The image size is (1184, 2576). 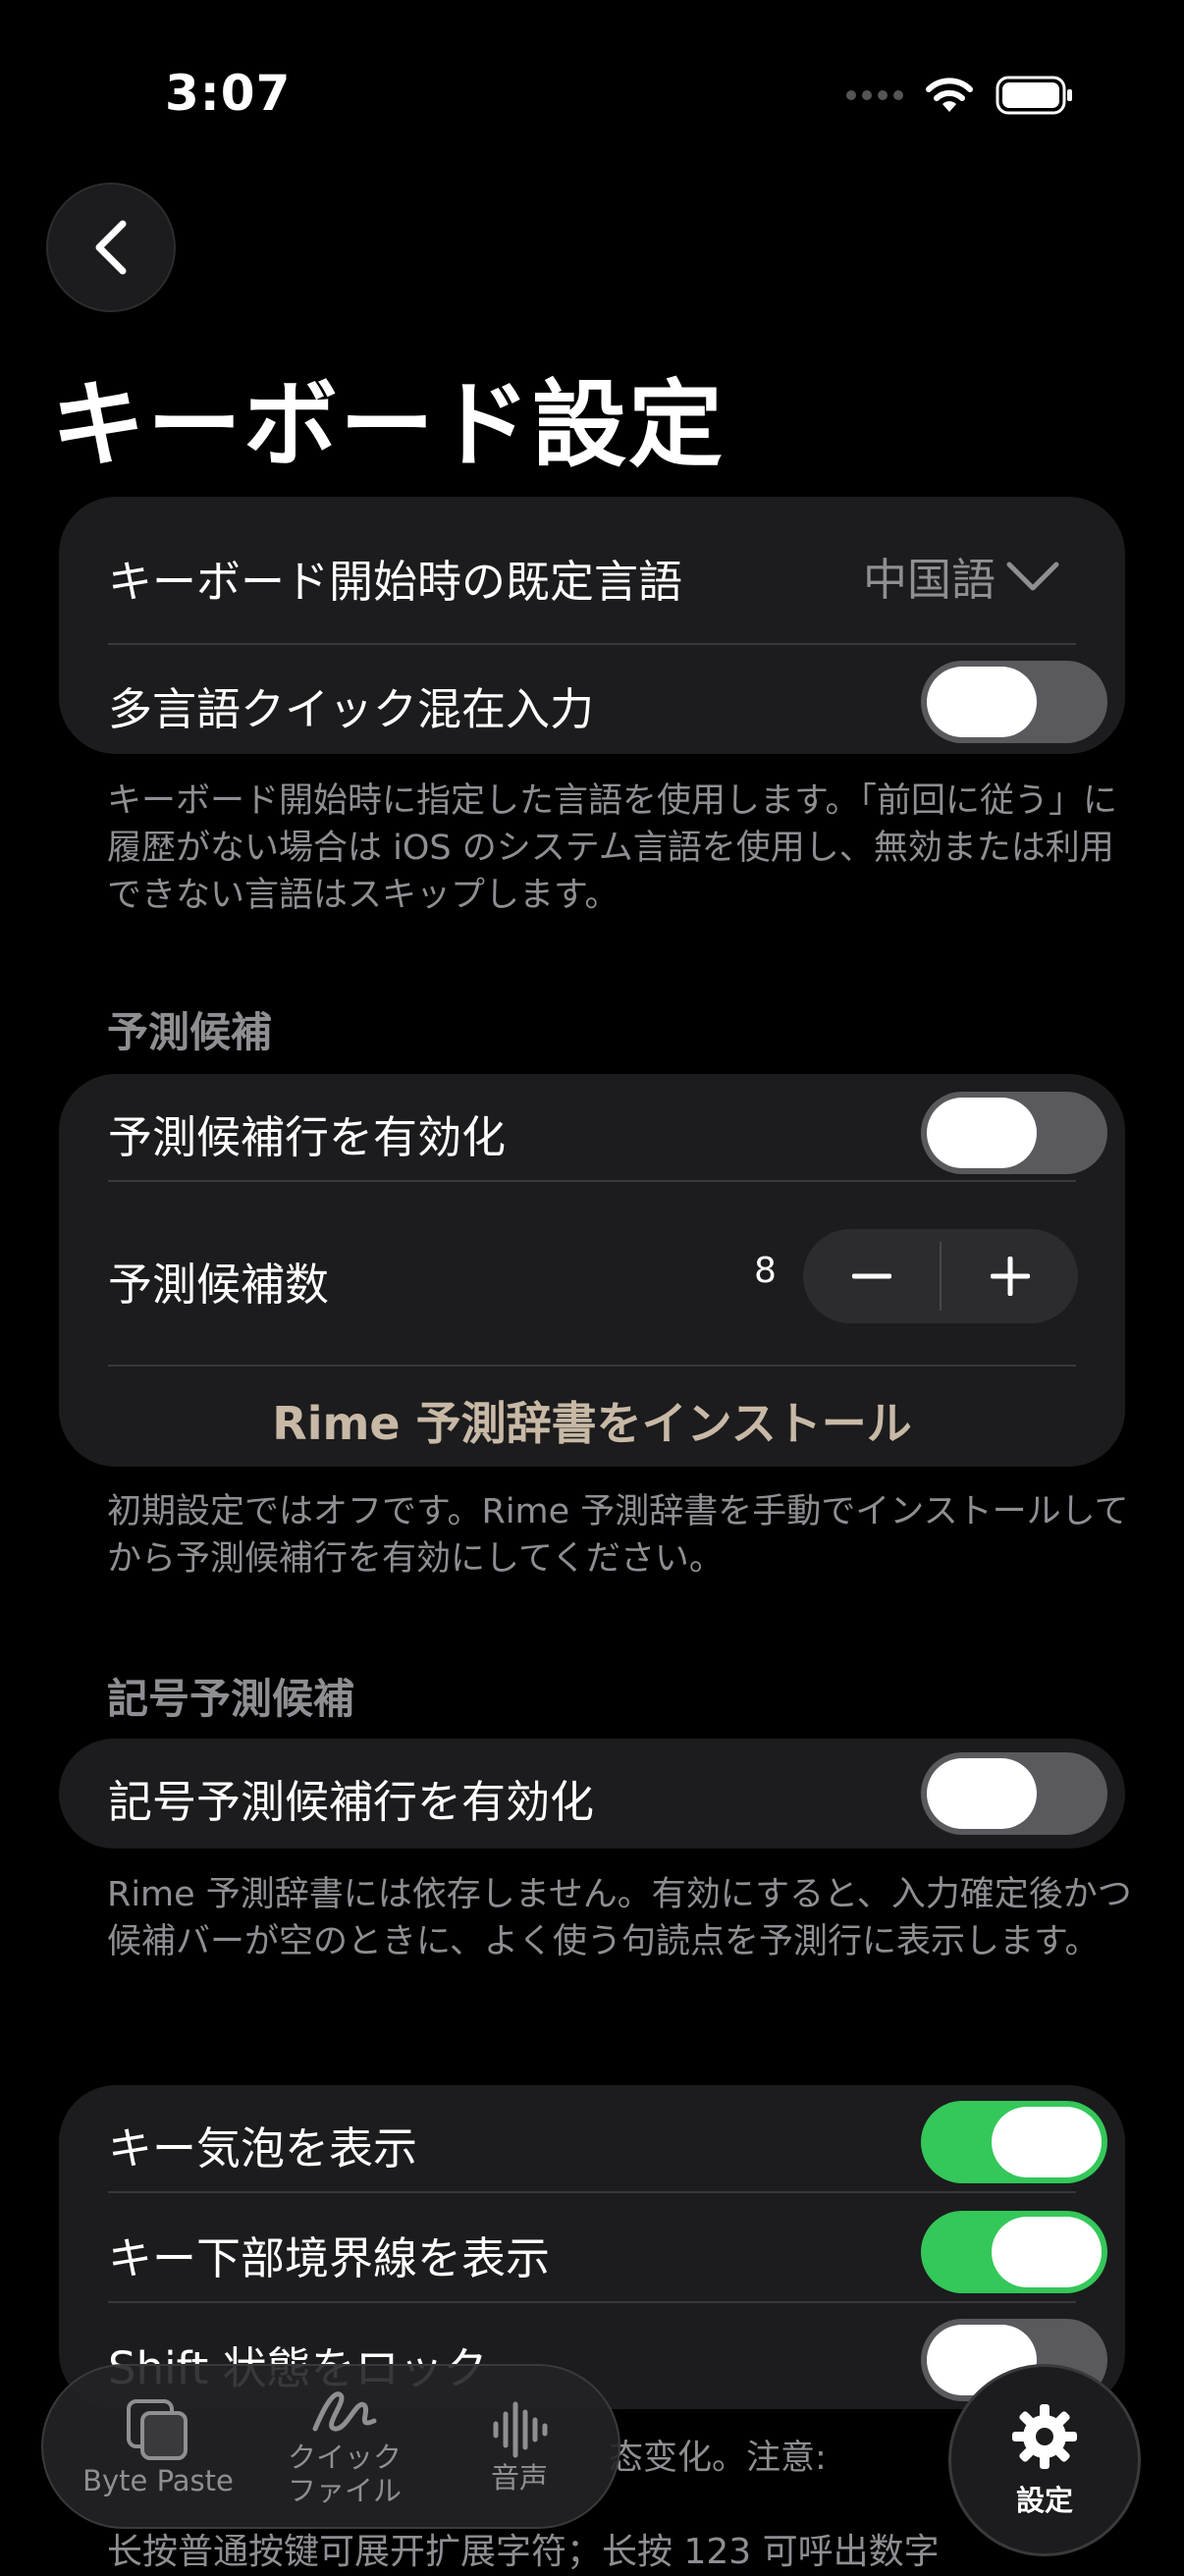 What do you see at coordinates (388, 425) in the screenshot?
I see `page-title: キーボード設定` at bounding box center [388, 425].